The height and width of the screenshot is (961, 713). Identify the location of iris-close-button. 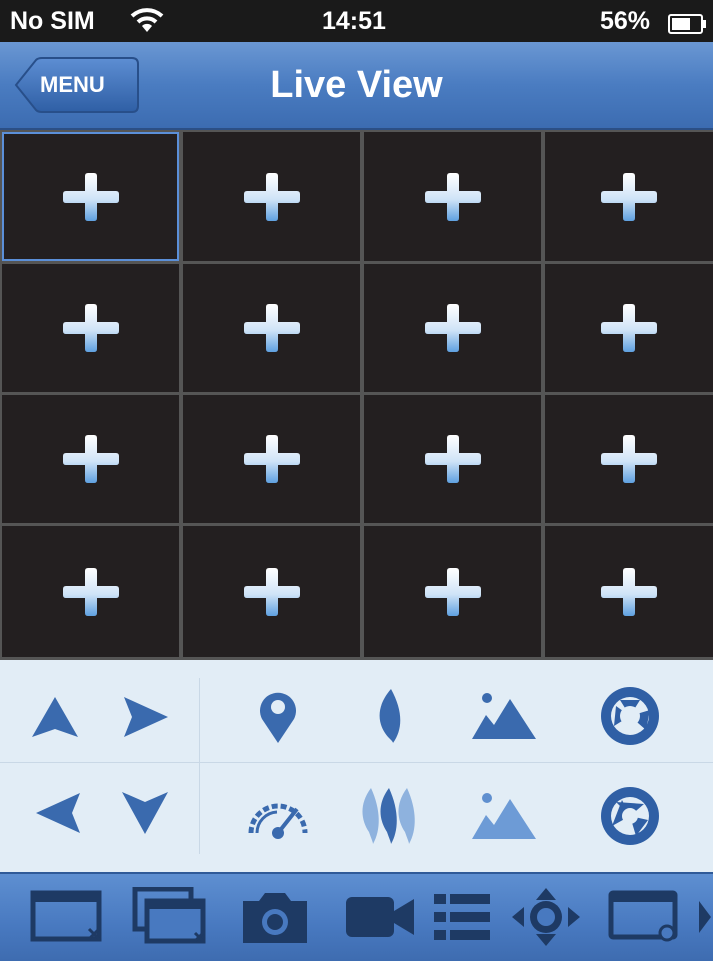
(630, 816).